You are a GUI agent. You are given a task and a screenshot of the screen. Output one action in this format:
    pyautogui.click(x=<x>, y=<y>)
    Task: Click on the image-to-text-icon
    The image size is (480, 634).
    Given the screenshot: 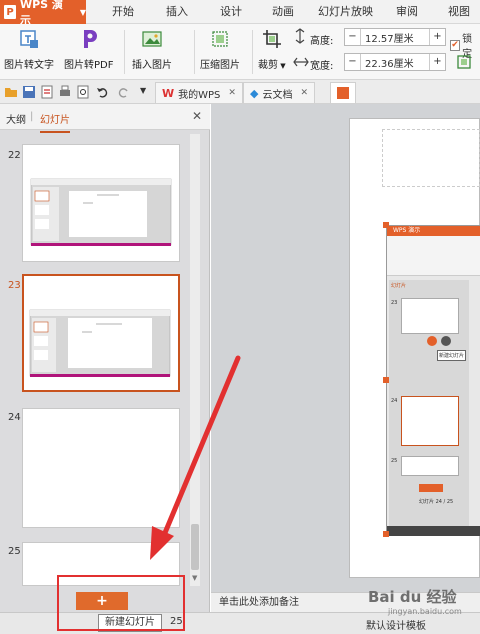 What is the action you would take?
    pyautogui.click(x=29, y=39)
    